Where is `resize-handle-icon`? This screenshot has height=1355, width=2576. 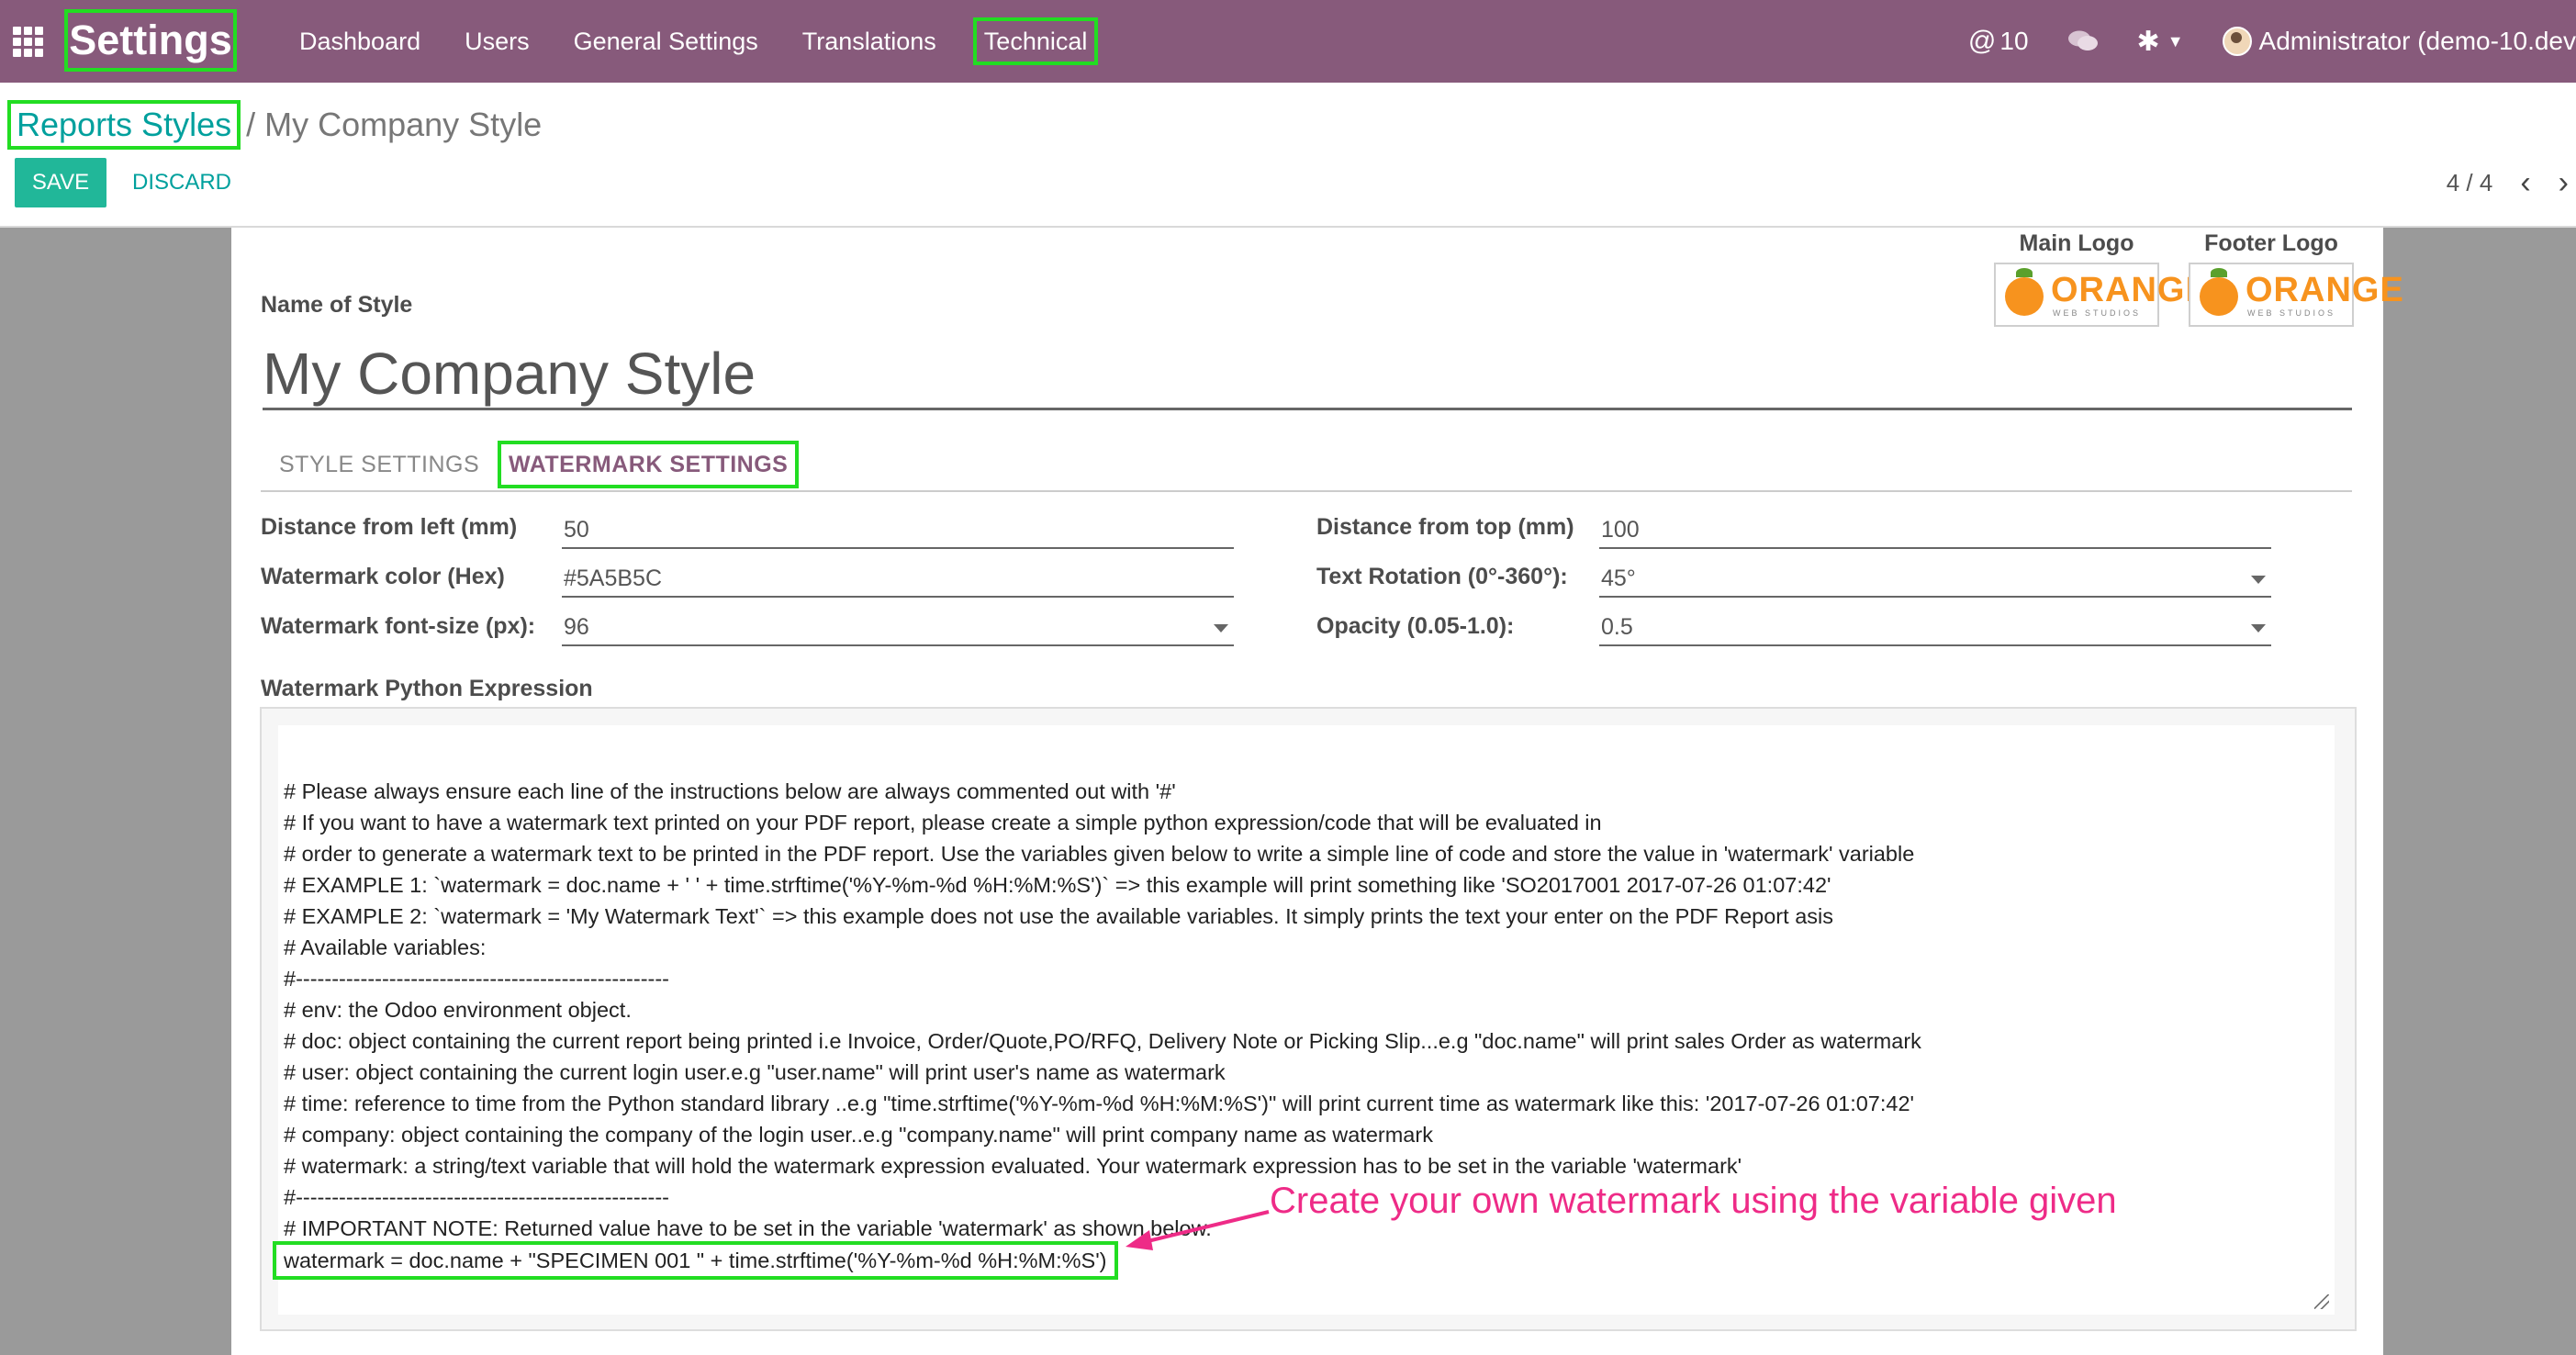 resize-handle-icon is located at coordinates (2321, 1301).